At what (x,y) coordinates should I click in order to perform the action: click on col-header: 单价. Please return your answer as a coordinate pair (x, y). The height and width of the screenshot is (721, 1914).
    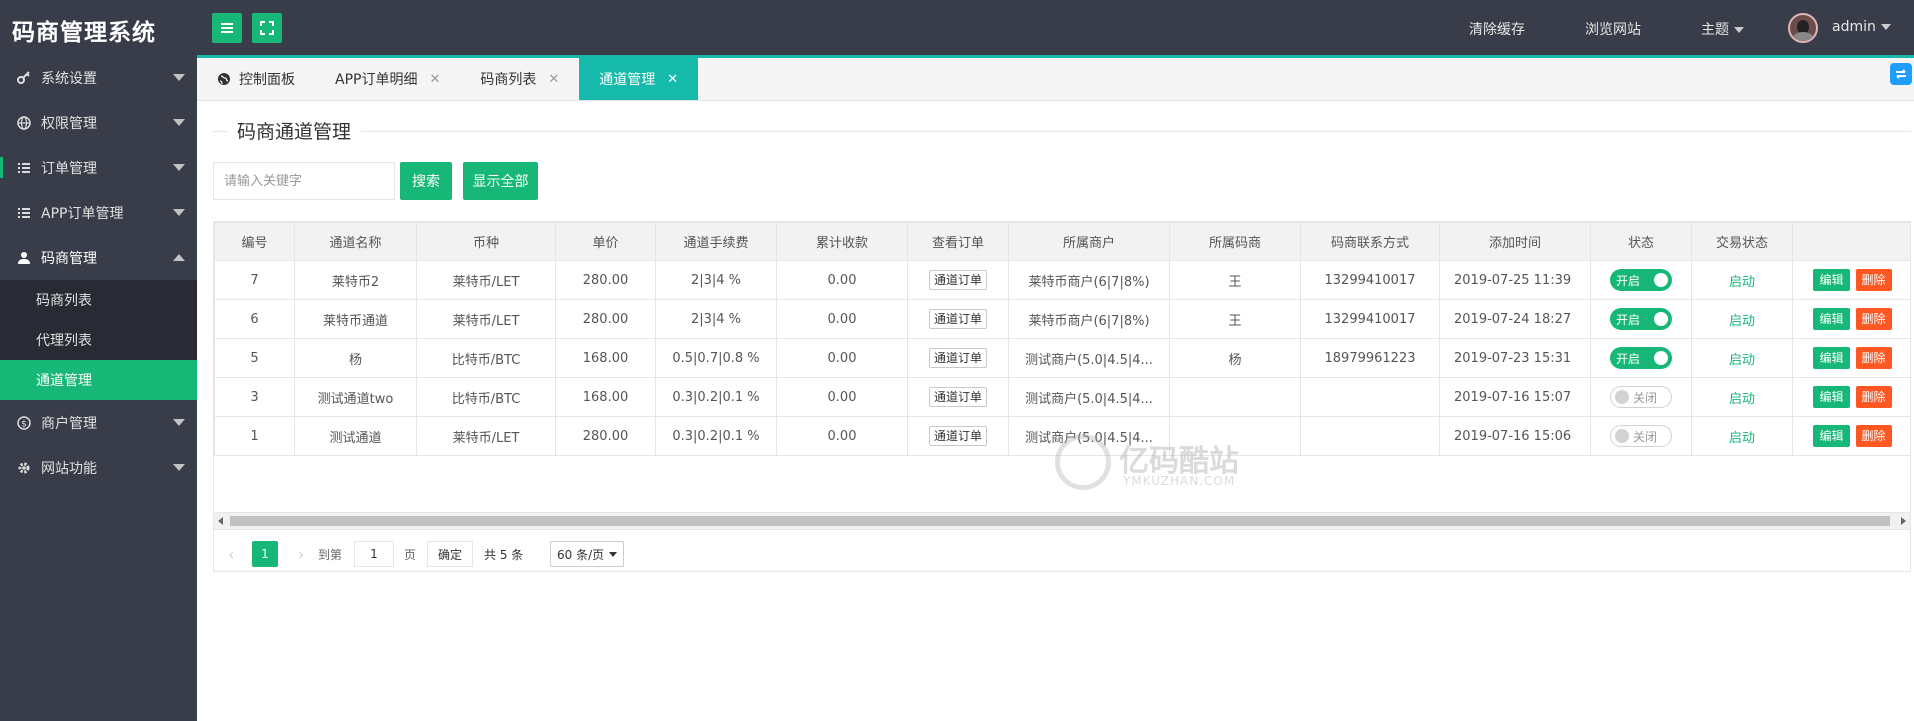
    Looking at the image, I should click on (605, 241).